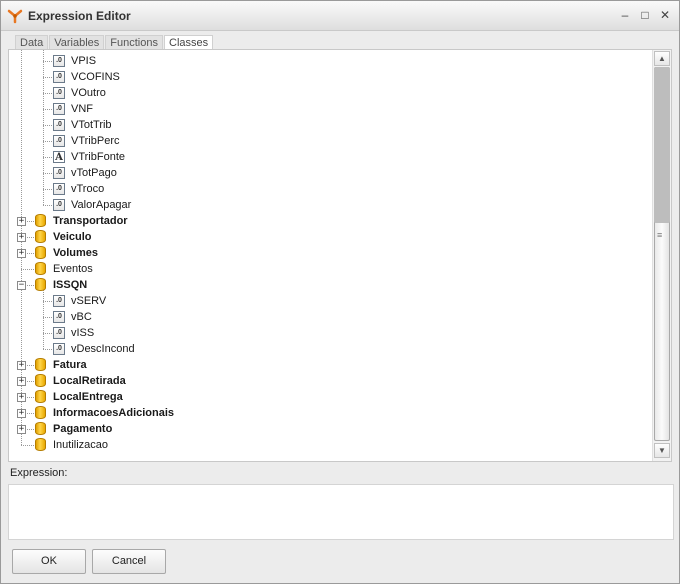 This screenshot has width=680, height=584. I want to click on tree-node: + Transportador, so click(330, 221).